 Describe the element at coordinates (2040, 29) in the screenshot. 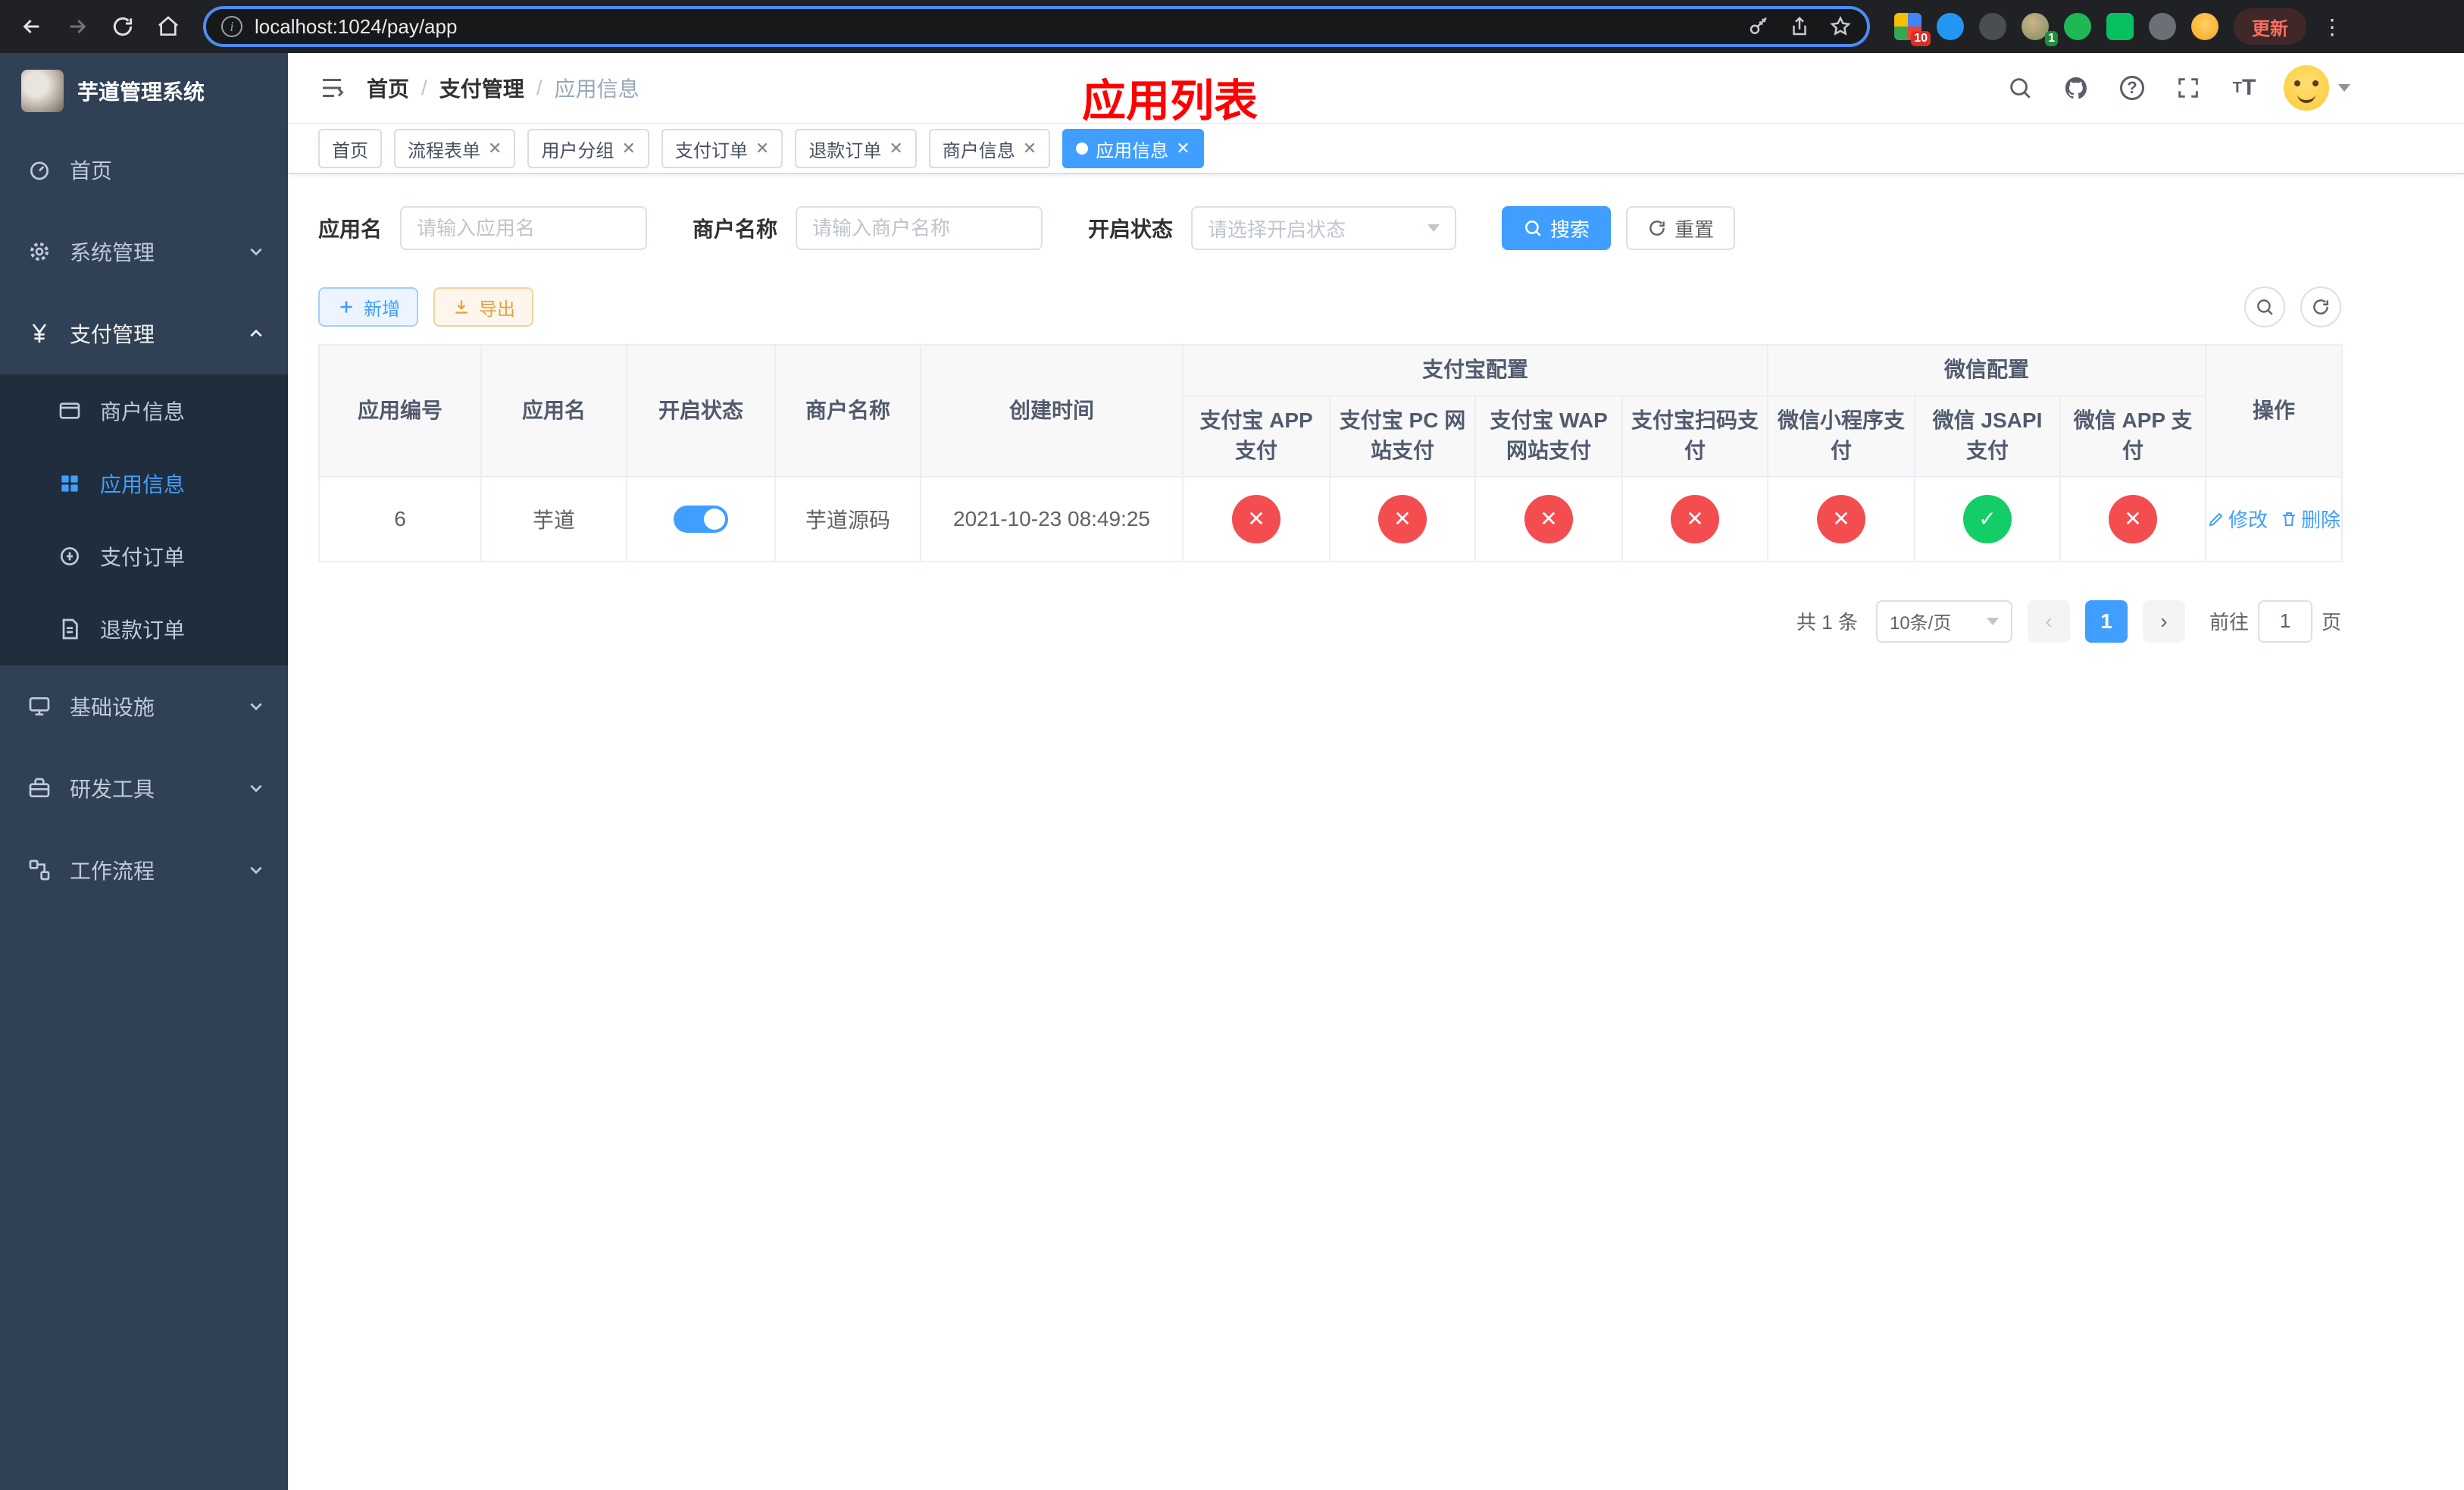

I see `extension-profile-icon: 1` at that location.